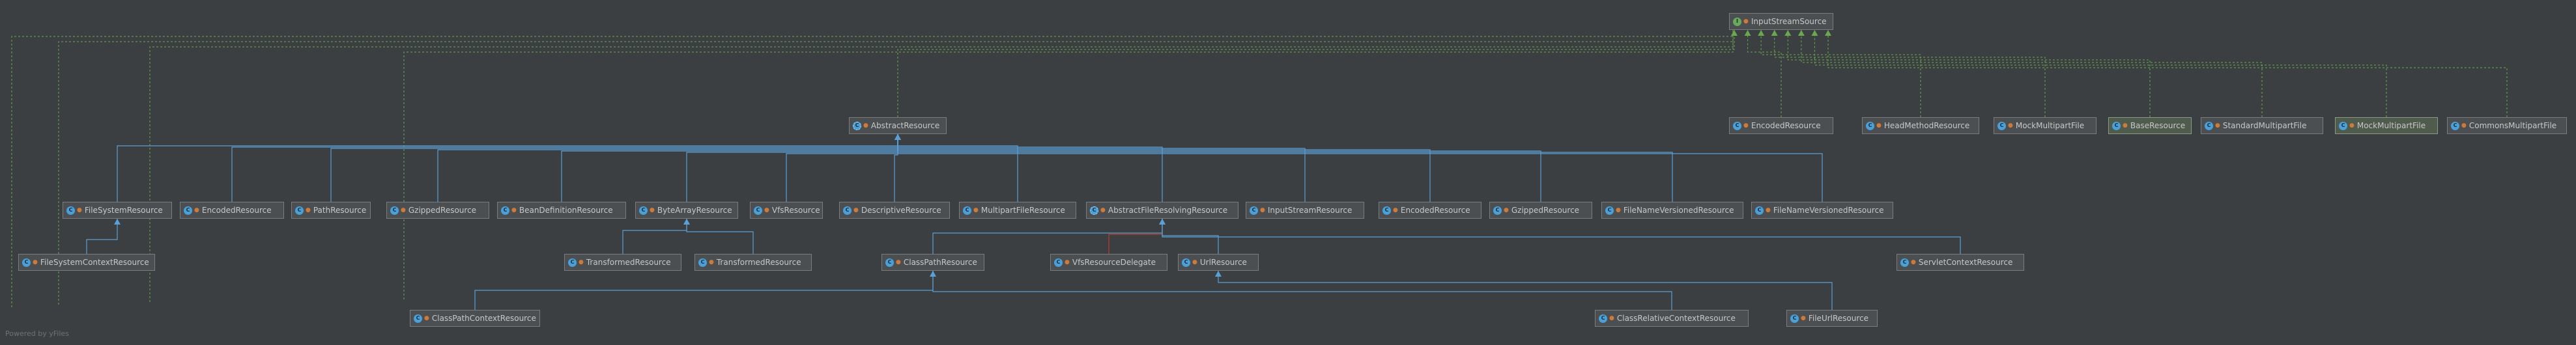 The width and height of the screenshot is (2576, 345). What do you see at coordinates (1832, 318) in the screenshot?
I see `node-fileurlresource: C ● FileUrlResource` at bounding box center [1832, 318].